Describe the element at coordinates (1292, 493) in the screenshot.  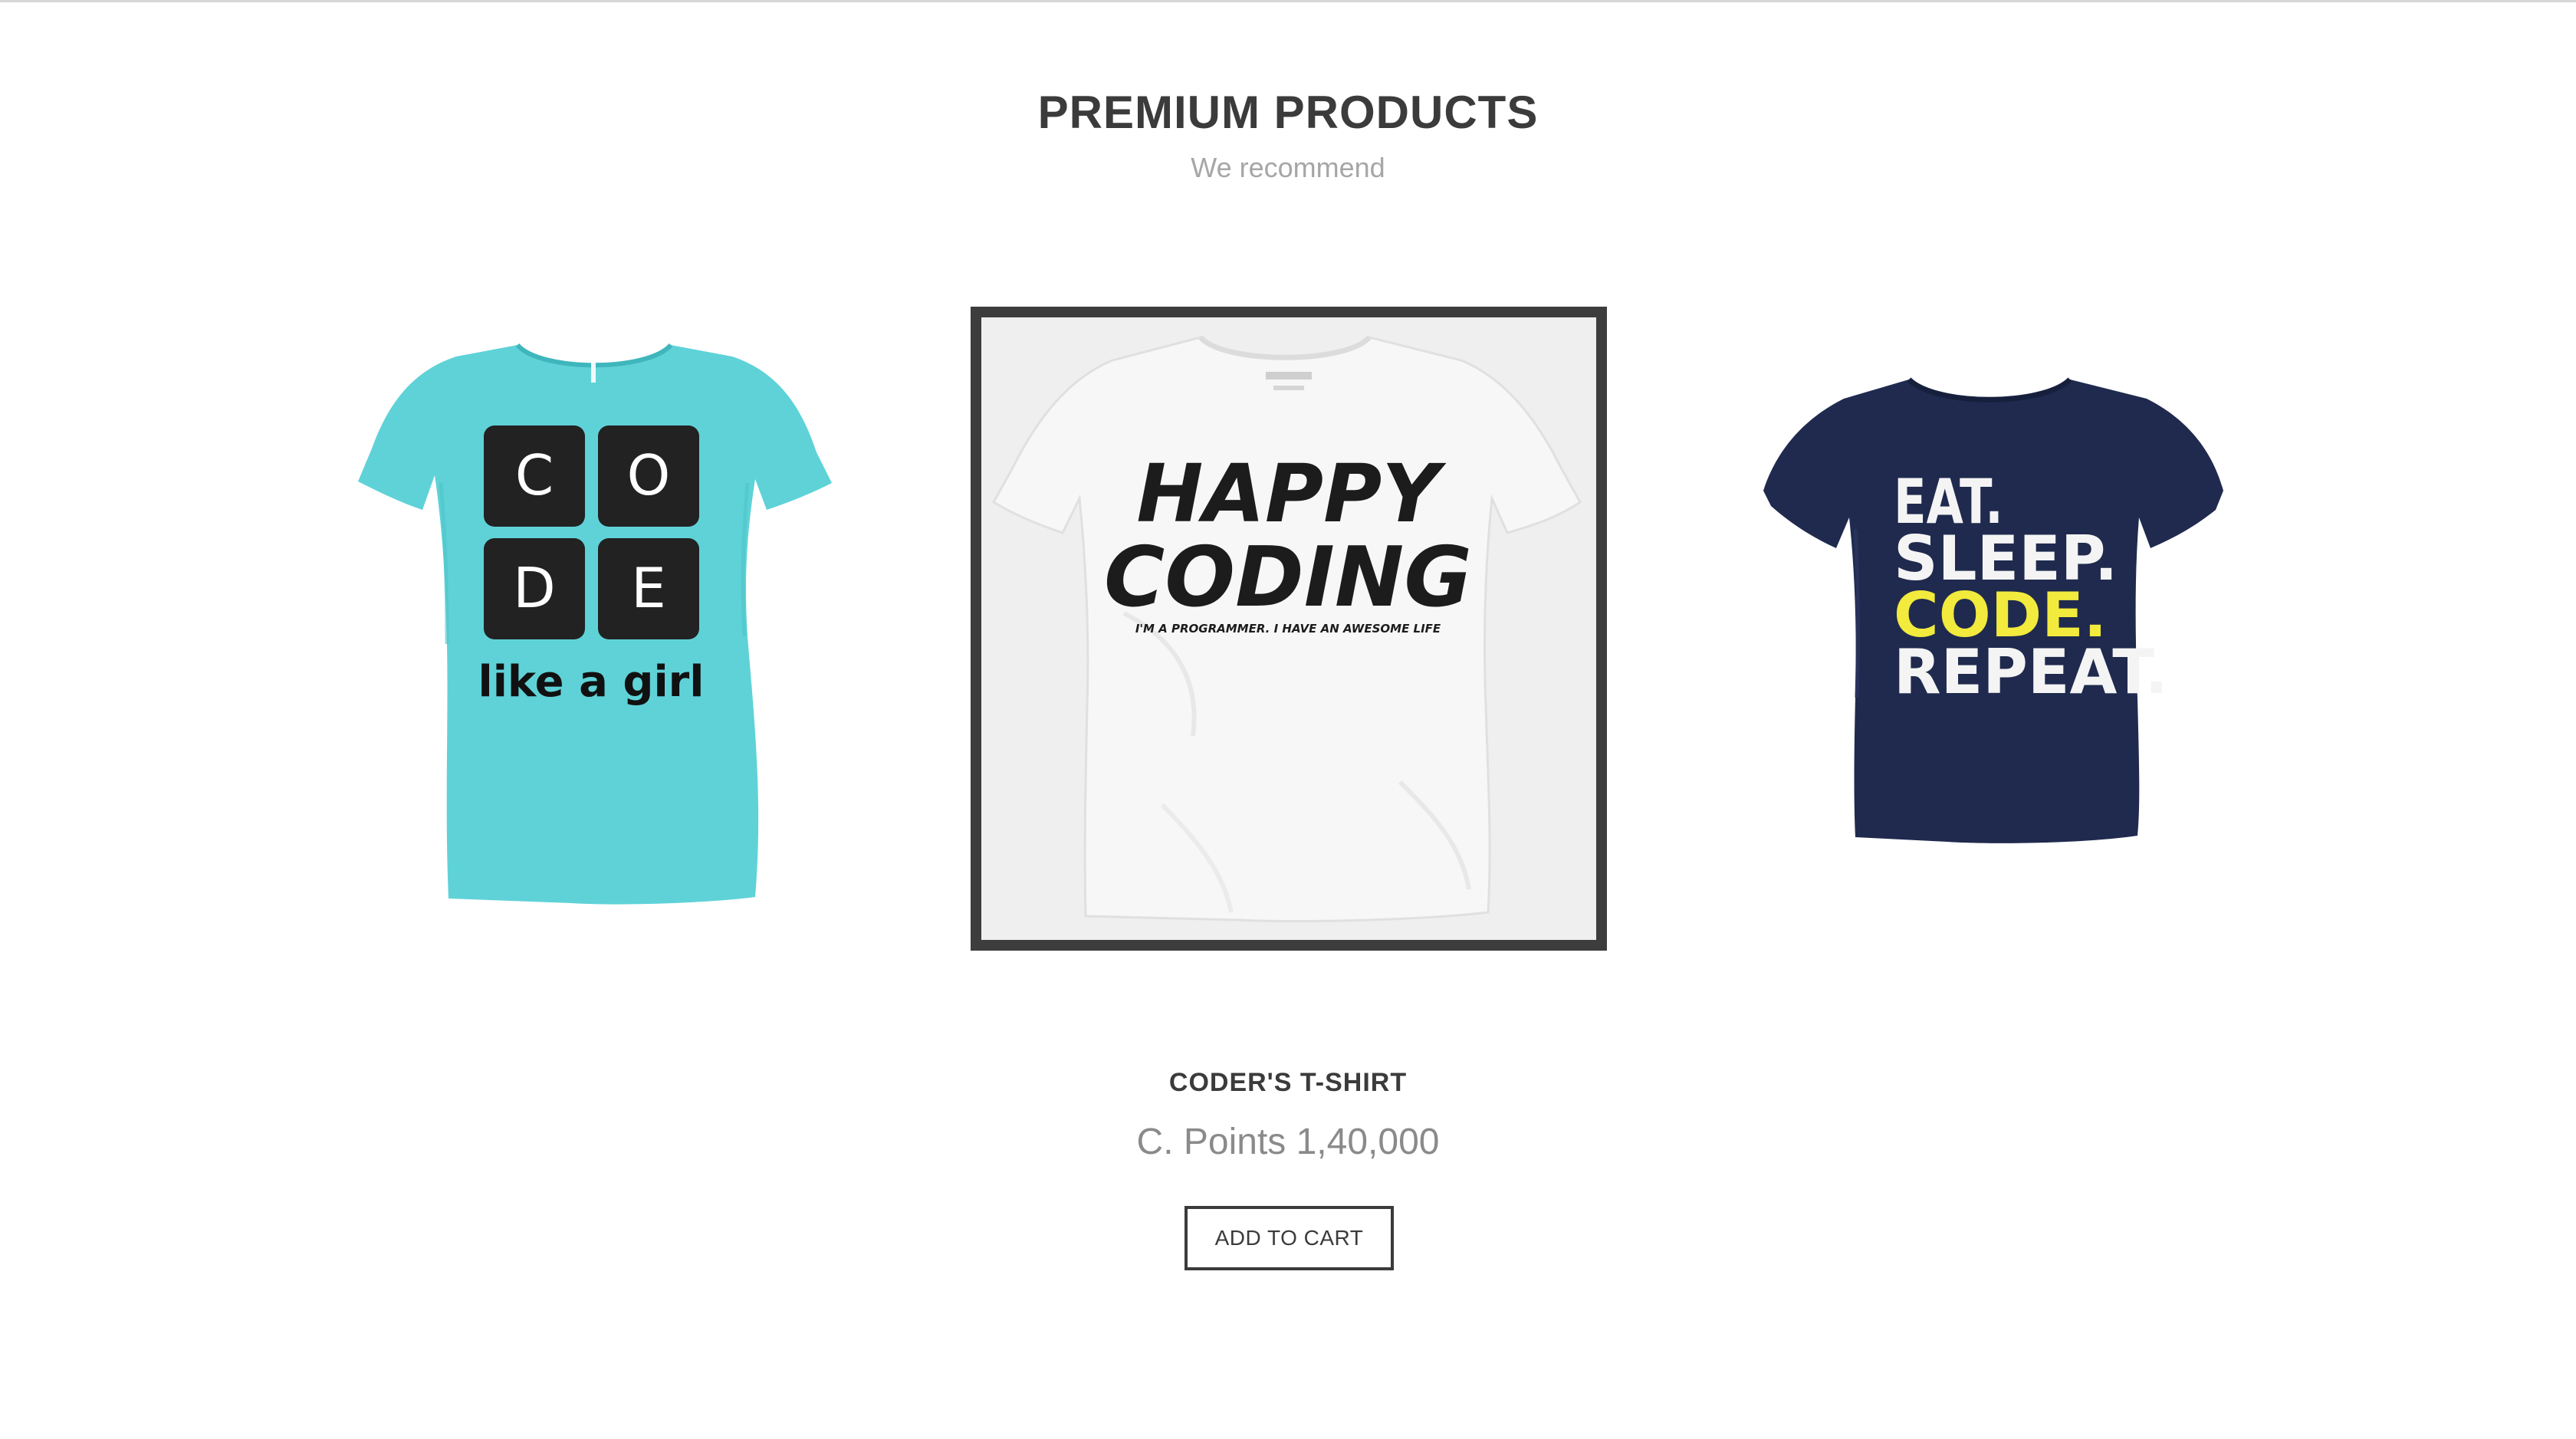
I see `happy-text: HAPPY` at that location.